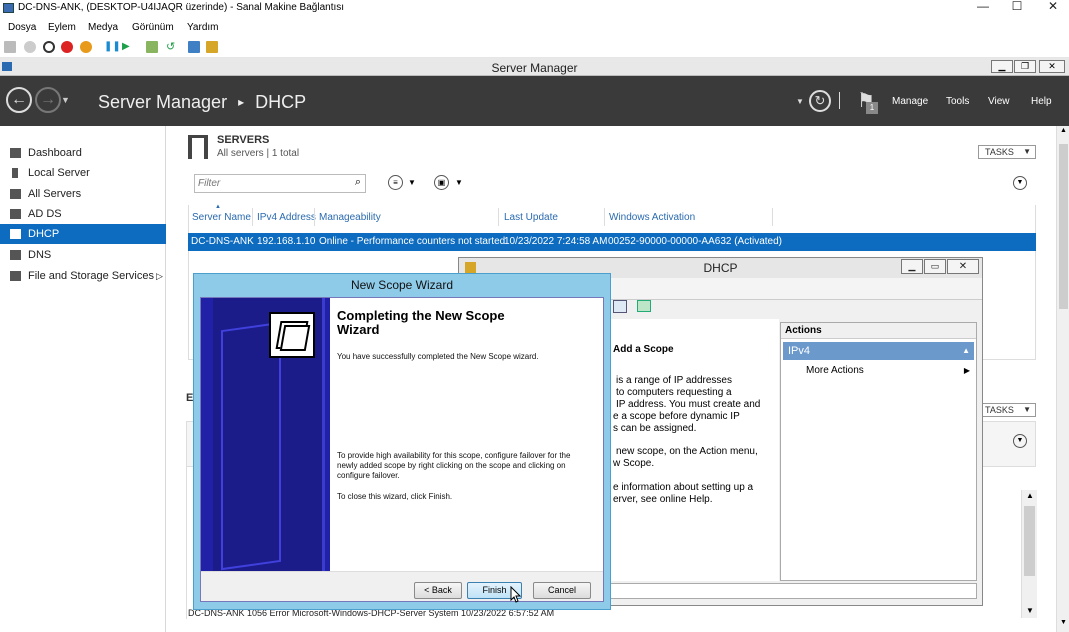  I want to click on sidebar-item-ad-ds: AD DS, so click(83, 214).